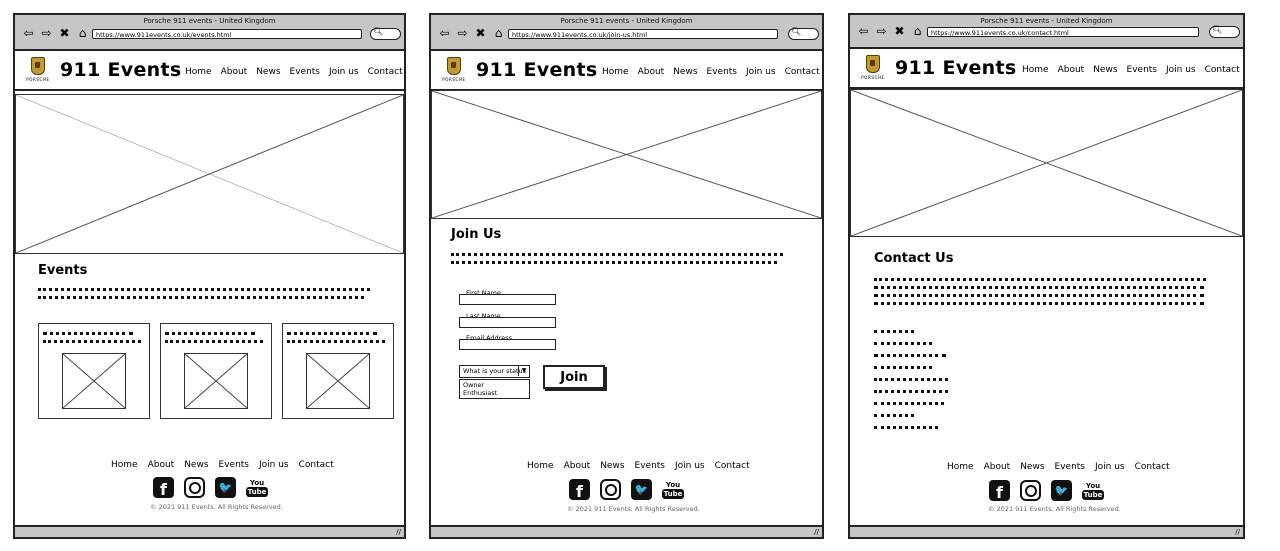 The width and height of the screenshot is (1280, 551). What do you see at coordinates (574, 377) in the screenshot?
I see `join-button: Join` at bounding box center [574, 377].